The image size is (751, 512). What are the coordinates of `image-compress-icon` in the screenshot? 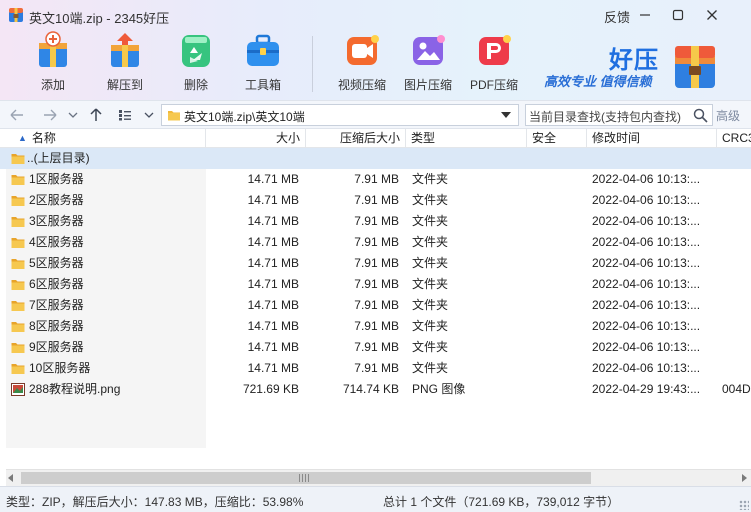 It's located at (429, 50).